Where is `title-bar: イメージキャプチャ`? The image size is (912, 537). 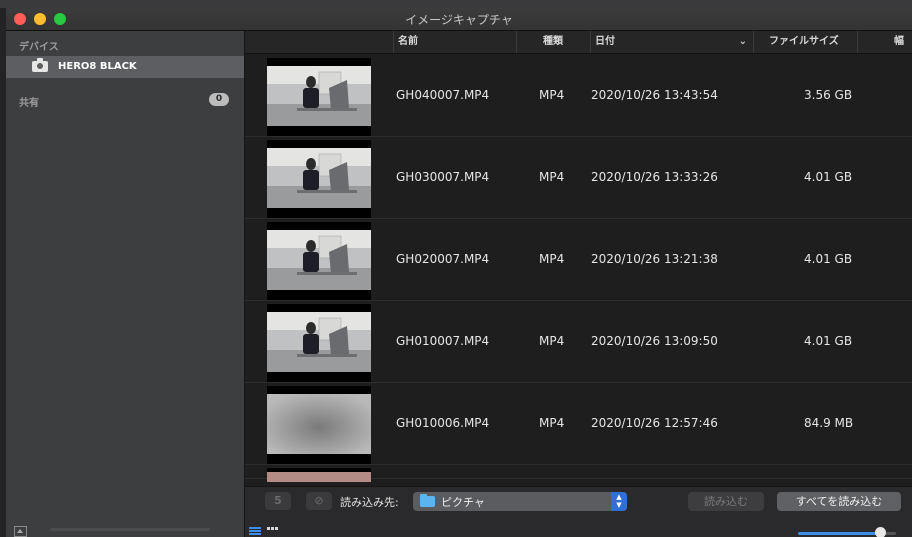
title-bar: イメージキャプチャ is located at coordinates (459, 19).